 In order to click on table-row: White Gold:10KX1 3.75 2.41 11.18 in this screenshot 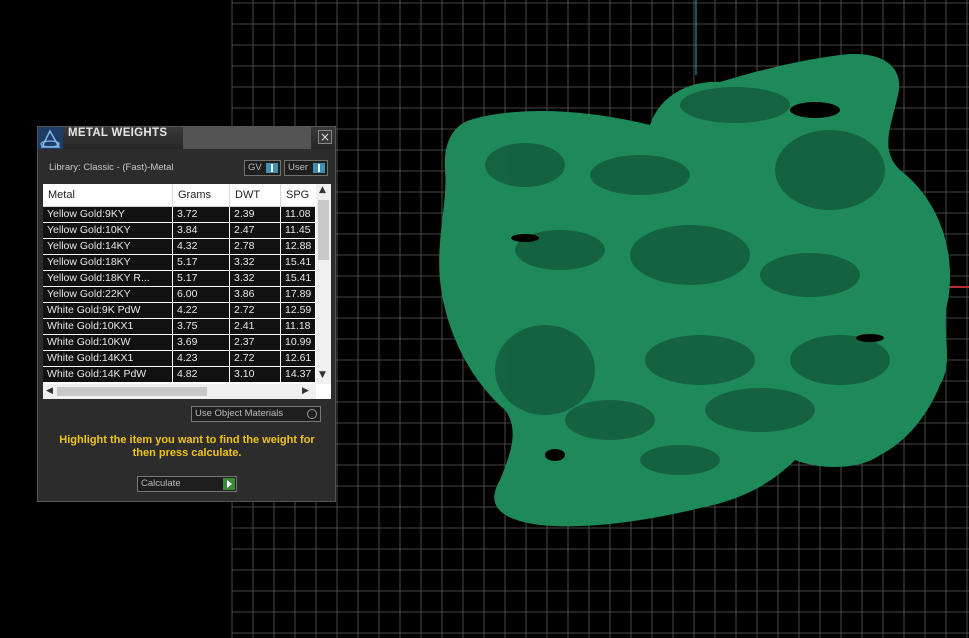, I will do `click(182, 327)`.